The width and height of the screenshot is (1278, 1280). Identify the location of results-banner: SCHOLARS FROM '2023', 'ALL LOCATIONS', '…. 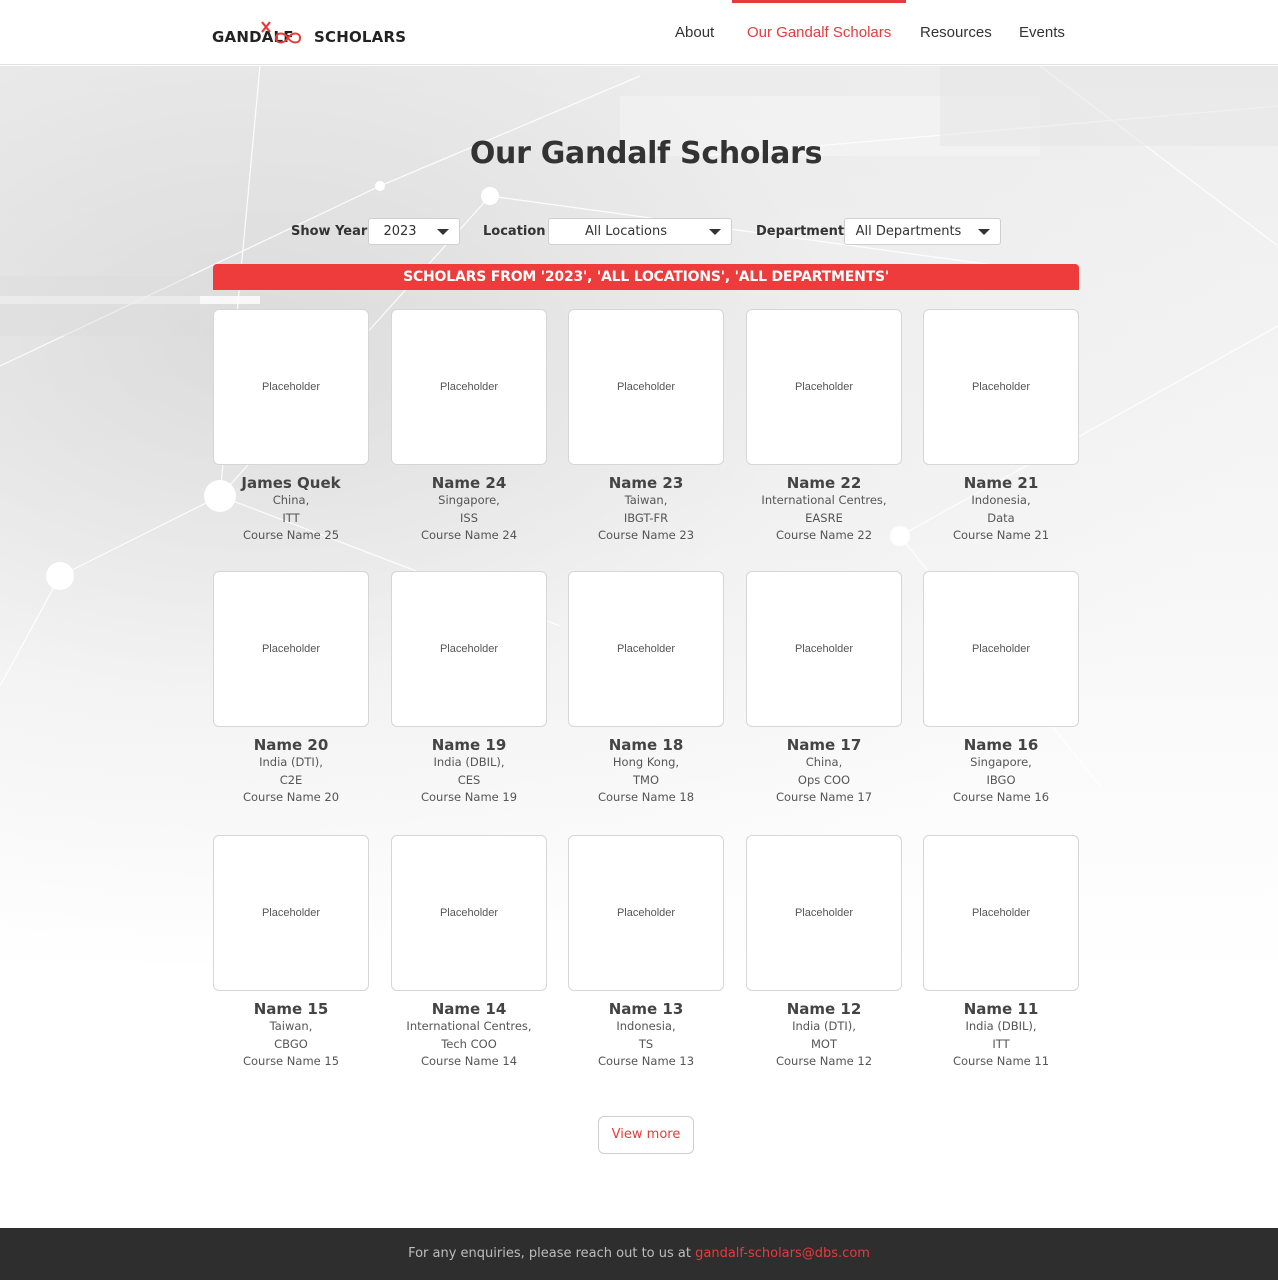
(646, 277).